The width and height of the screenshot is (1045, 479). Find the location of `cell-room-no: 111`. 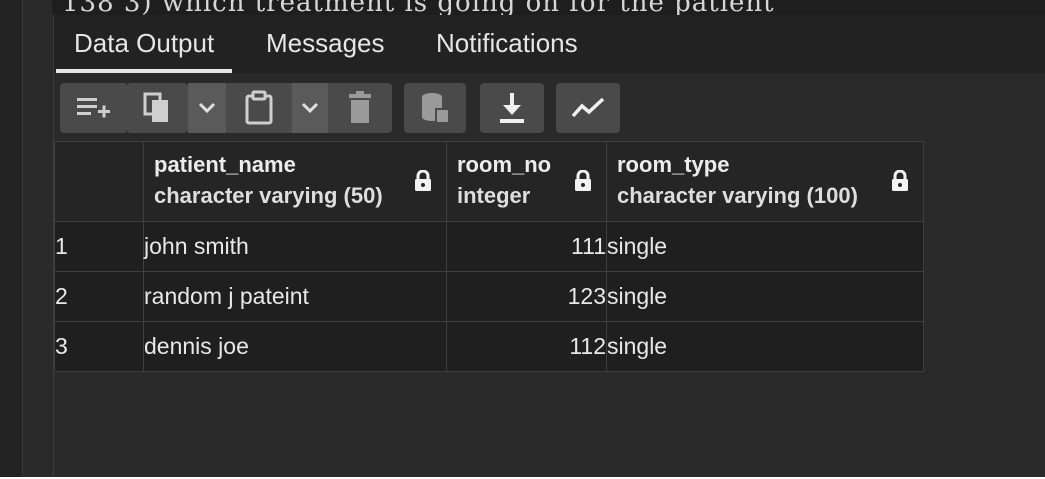

cell-room-no: 111 is located at coordinates (526, 246).